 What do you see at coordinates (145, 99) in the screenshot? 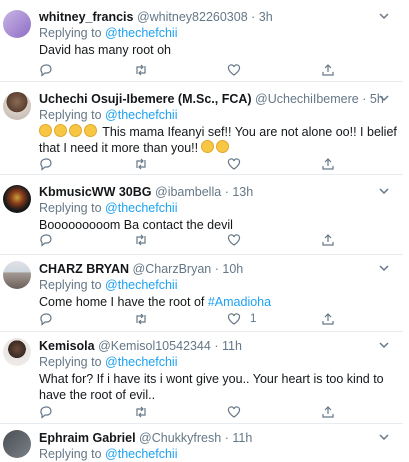
I see `display-name: Uchechi Osuji-Ibemere (M.Sc., FCA)` at bounding box center [145, 99].